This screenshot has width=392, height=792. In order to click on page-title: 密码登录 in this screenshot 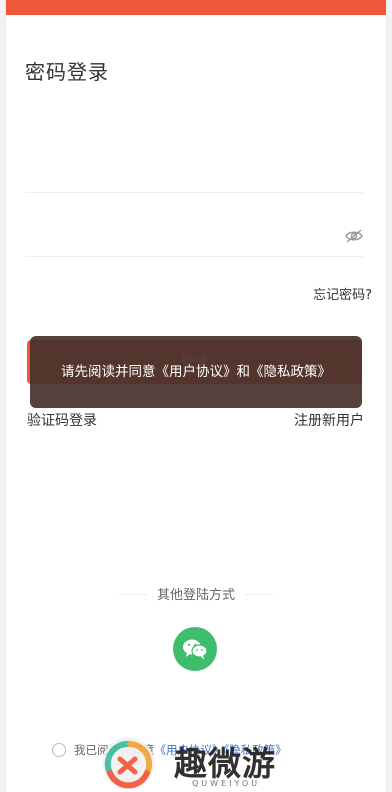, I will do `click(67, 72)`.